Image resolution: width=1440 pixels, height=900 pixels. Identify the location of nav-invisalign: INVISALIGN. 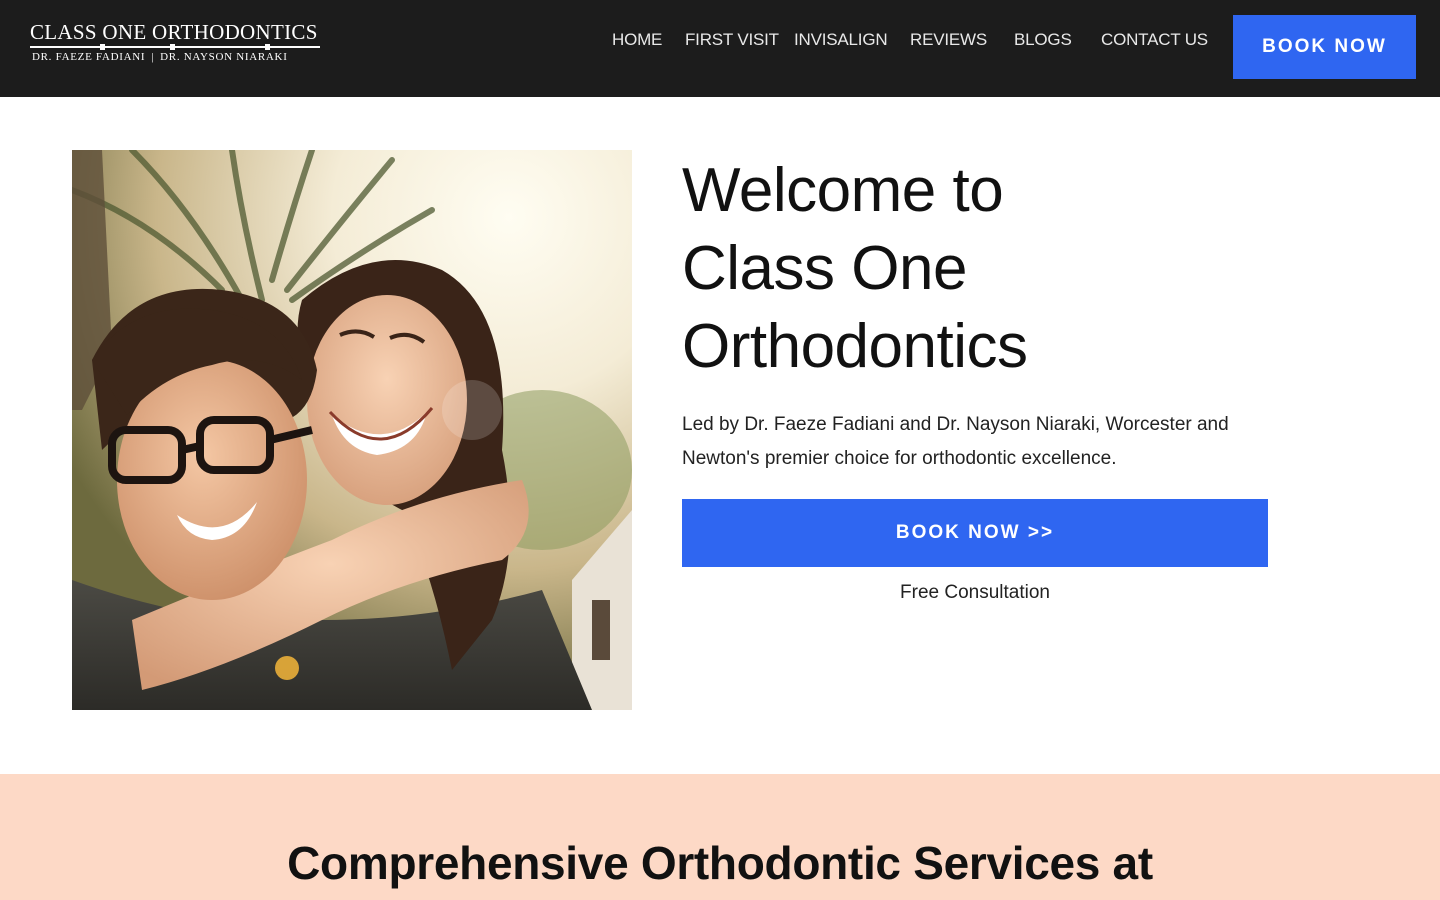
(841, 40).